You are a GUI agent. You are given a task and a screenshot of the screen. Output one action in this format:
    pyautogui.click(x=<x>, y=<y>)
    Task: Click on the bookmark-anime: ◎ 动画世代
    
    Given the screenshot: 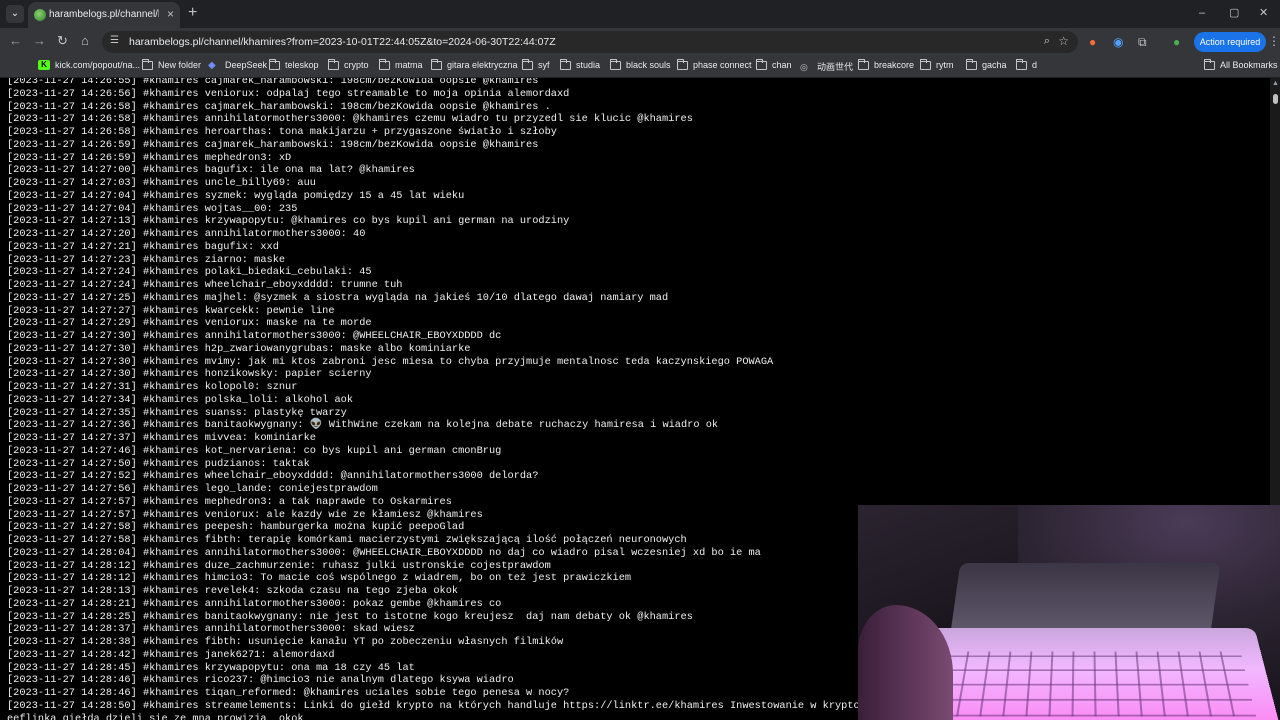 What is the action you would take?
    pyautogui.click(x=826, y=66)
    